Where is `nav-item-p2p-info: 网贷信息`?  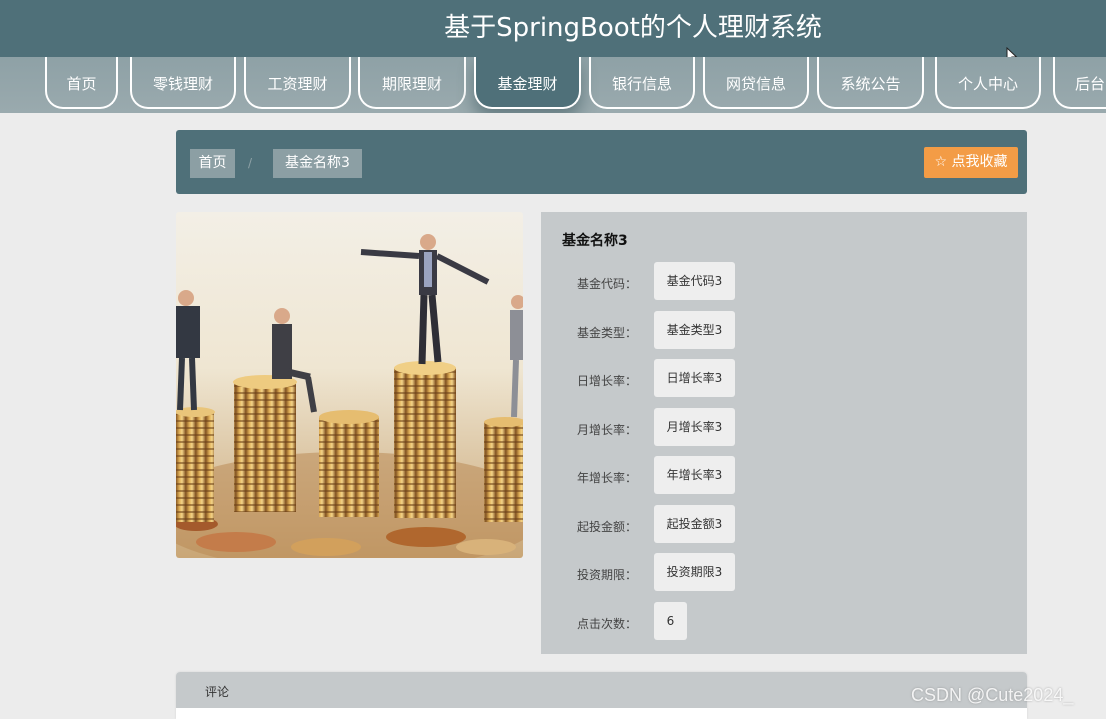
nav-item-p2p-info: 网贷信息 is located at coordinates (756, 83).